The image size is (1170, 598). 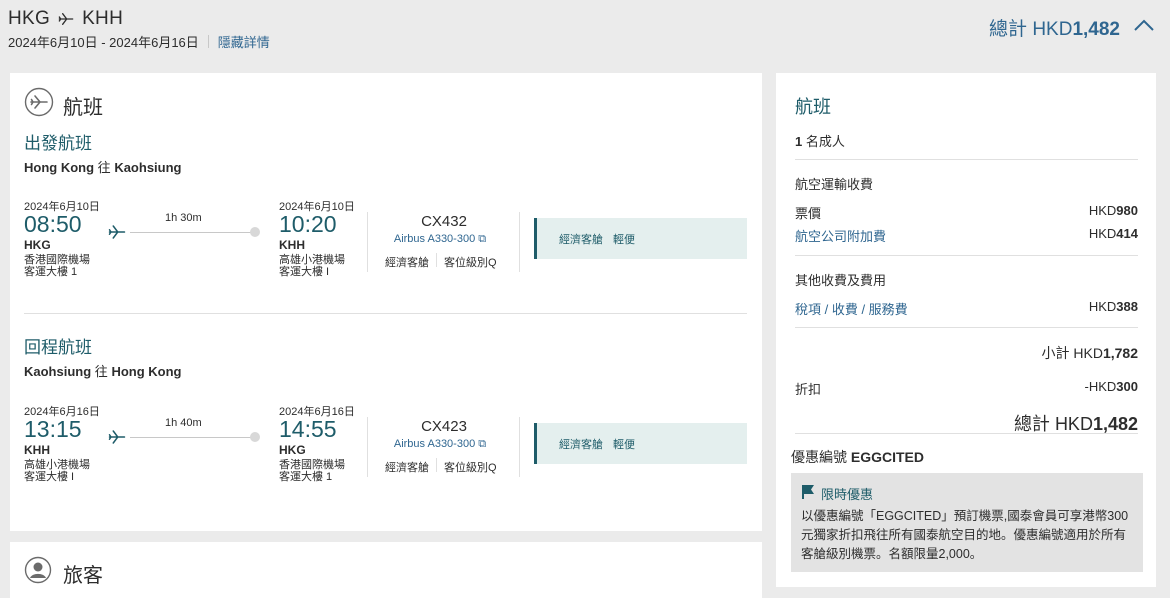 I want to click on header-total-amount: 1,482, so click(x=1096, y=29).